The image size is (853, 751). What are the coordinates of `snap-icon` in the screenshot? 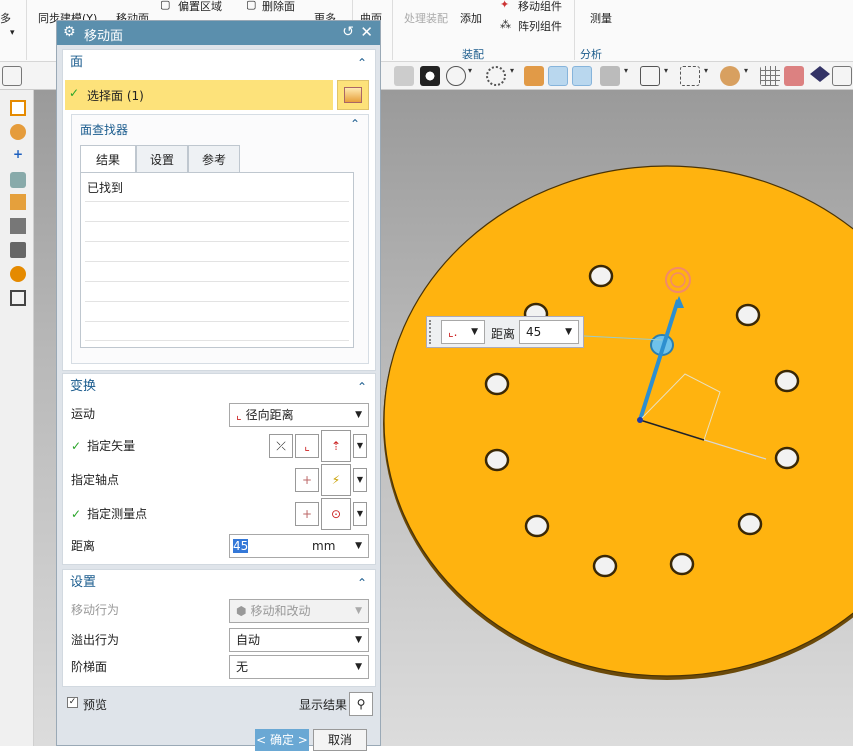 It's located at (690, 76).